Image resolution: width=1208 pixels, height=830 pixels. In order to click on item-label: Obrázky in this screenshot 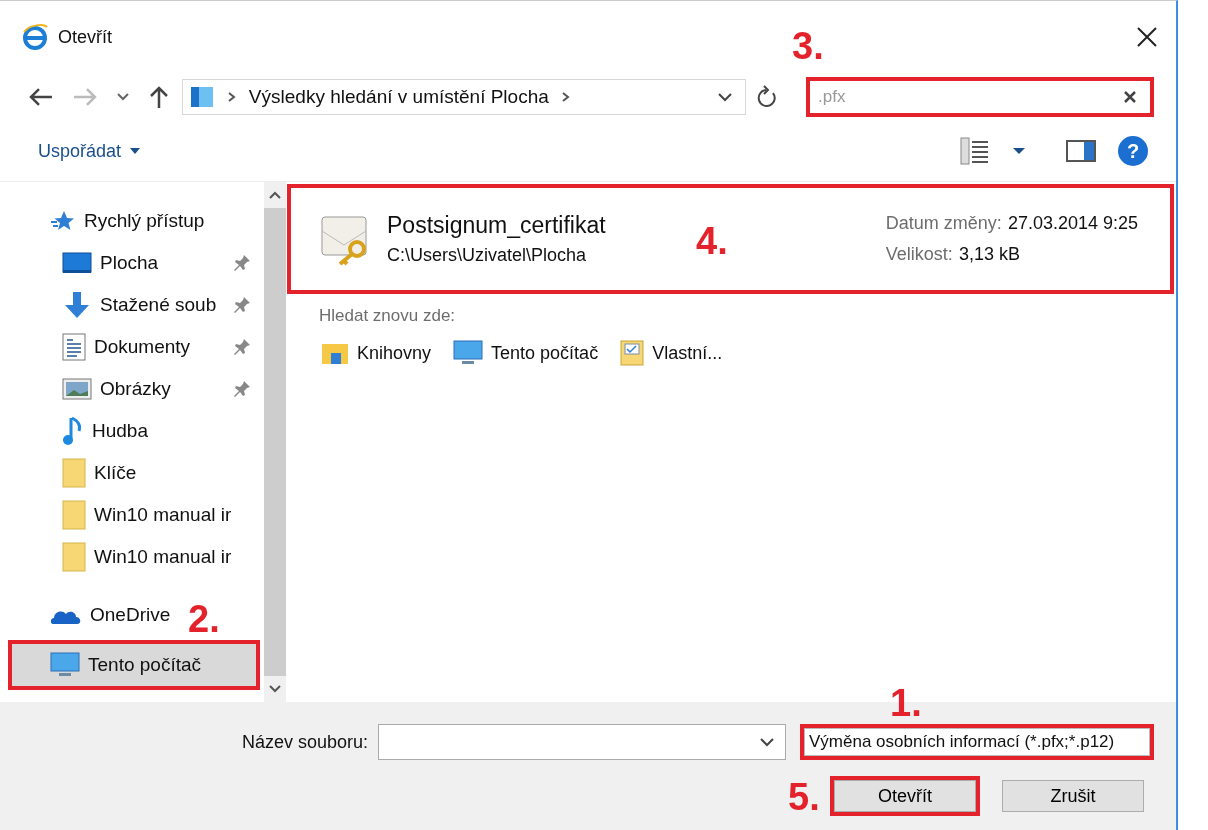, I will do `click(135, 389)`.